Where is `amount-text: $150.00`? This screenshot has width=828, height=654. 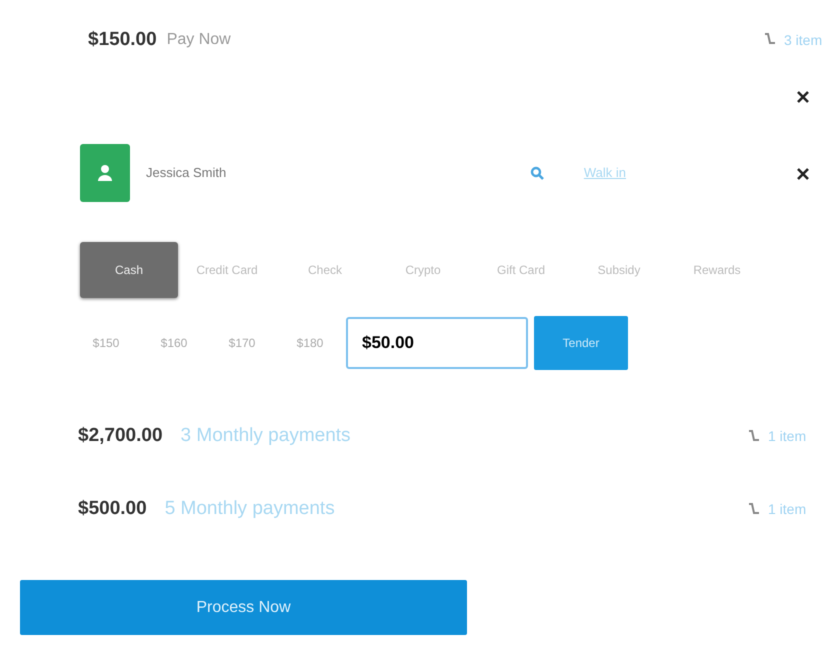
amount-text: $150.00 is located at coordinates (122, 40).